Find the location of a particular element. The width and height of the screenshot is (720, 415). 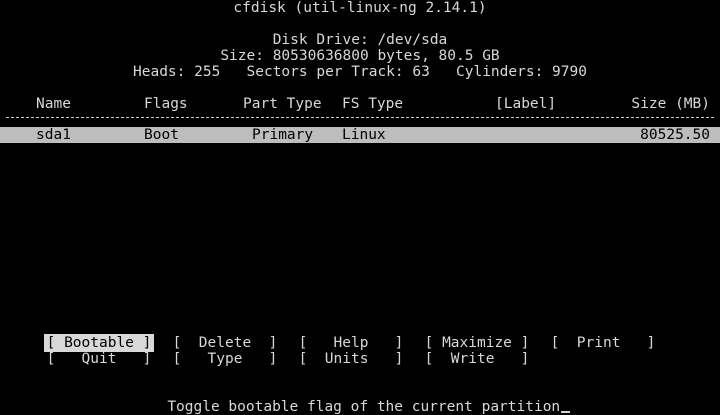

maximize-button: [ Maximize ] is located at coordinates (477, 343).